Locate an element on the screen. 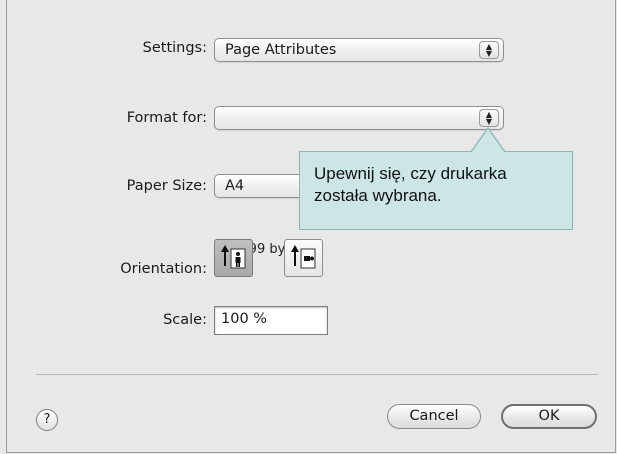 Image resolution: width=617 pixels, height=454 pixels. cancel-button: Cancel is located at coordinates (434, 416).